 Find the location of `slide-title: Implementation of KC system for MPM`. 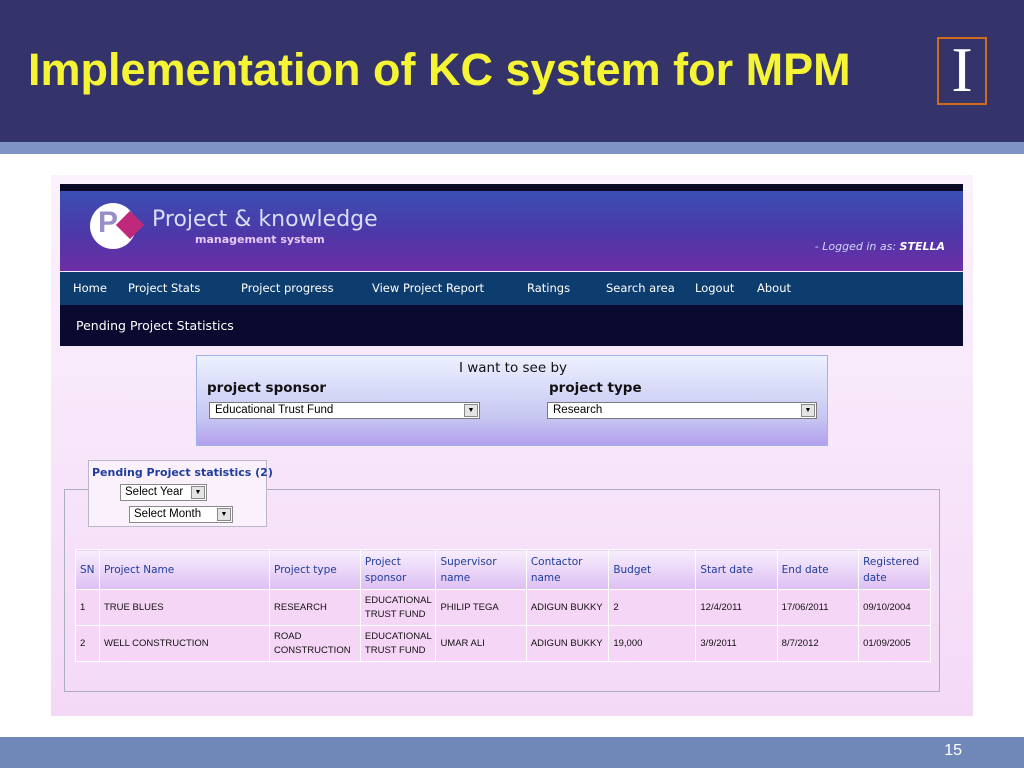

slide-title: Implementation of KC system for MPM is located at coordinates (439, 69).